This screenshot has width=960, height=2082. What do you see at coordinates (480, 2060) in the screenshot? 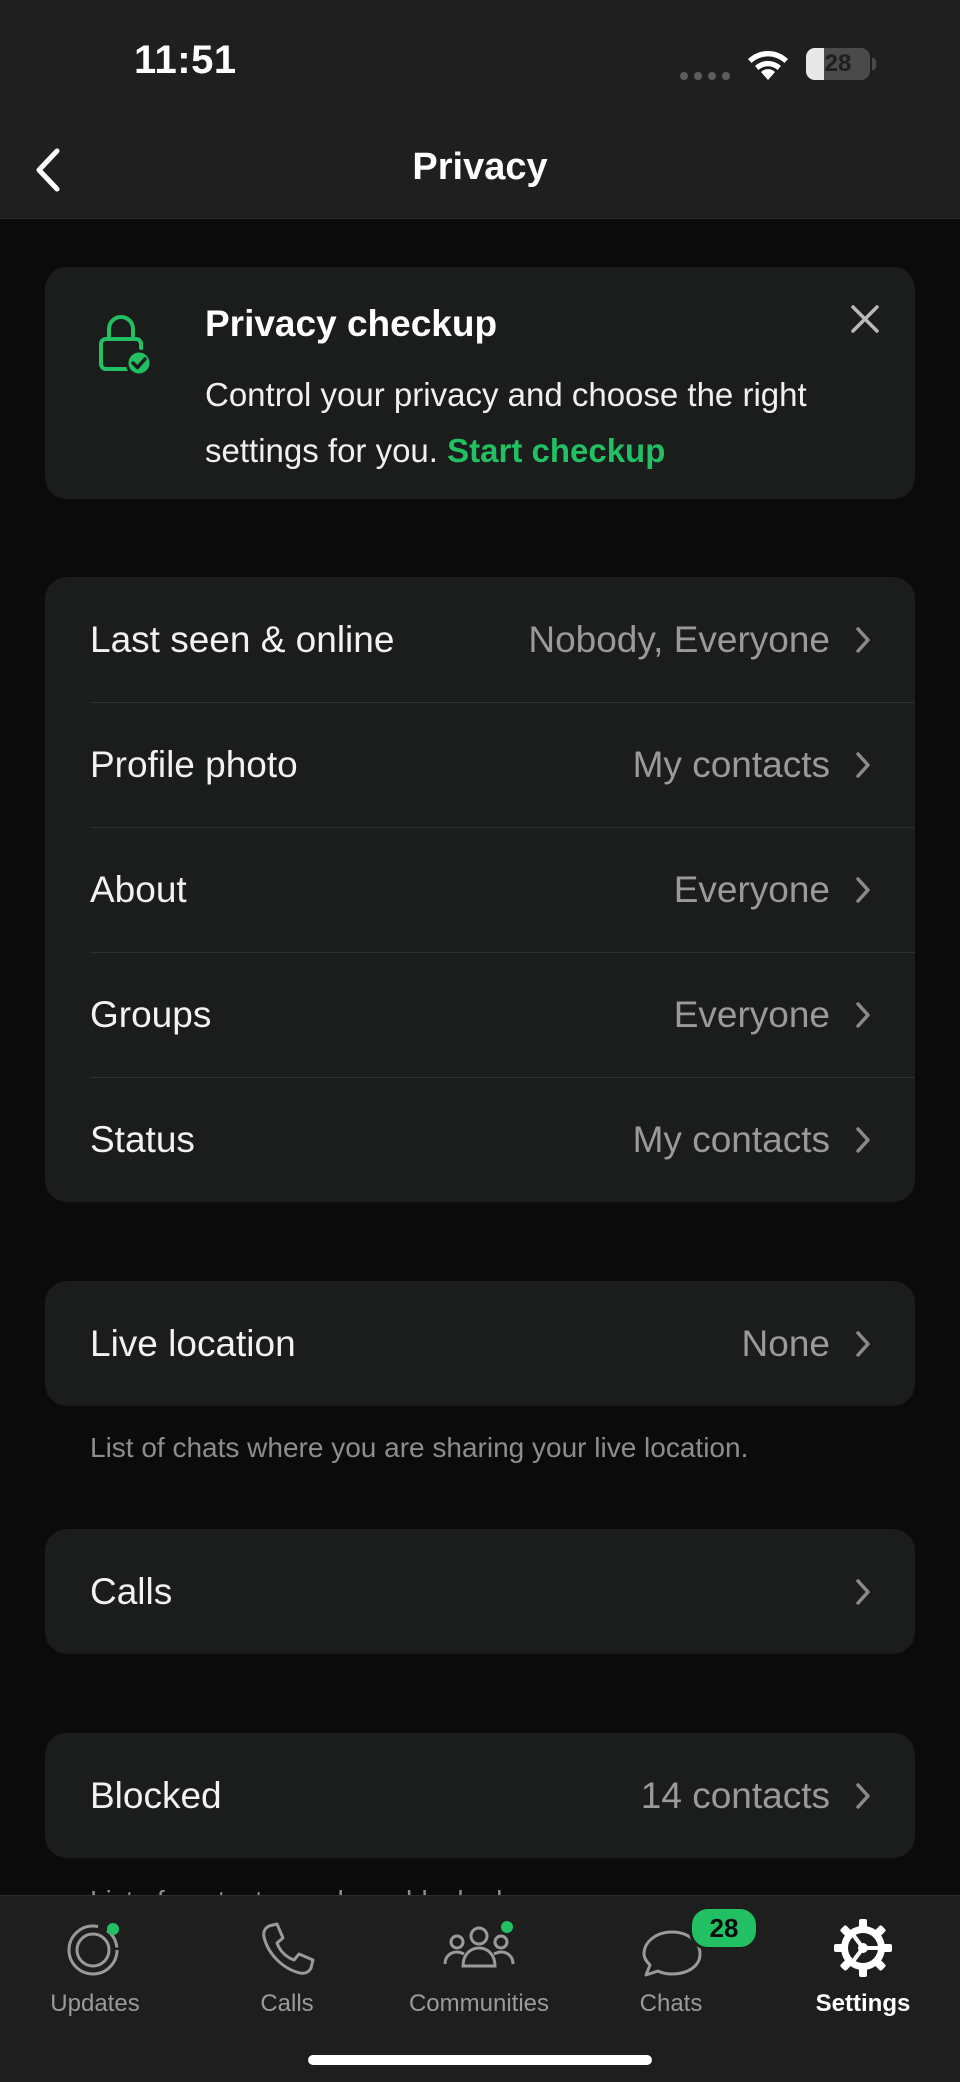
I see `home-indicator` at bounding box center [480, 2060].